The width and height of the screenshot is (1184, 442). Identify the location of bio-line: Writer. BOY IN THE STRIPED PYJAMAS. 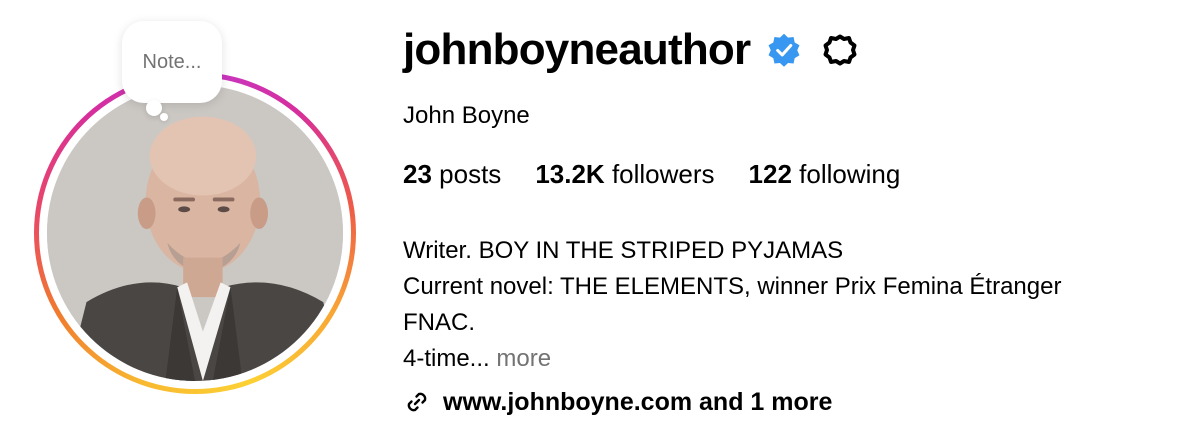
(623, 250).